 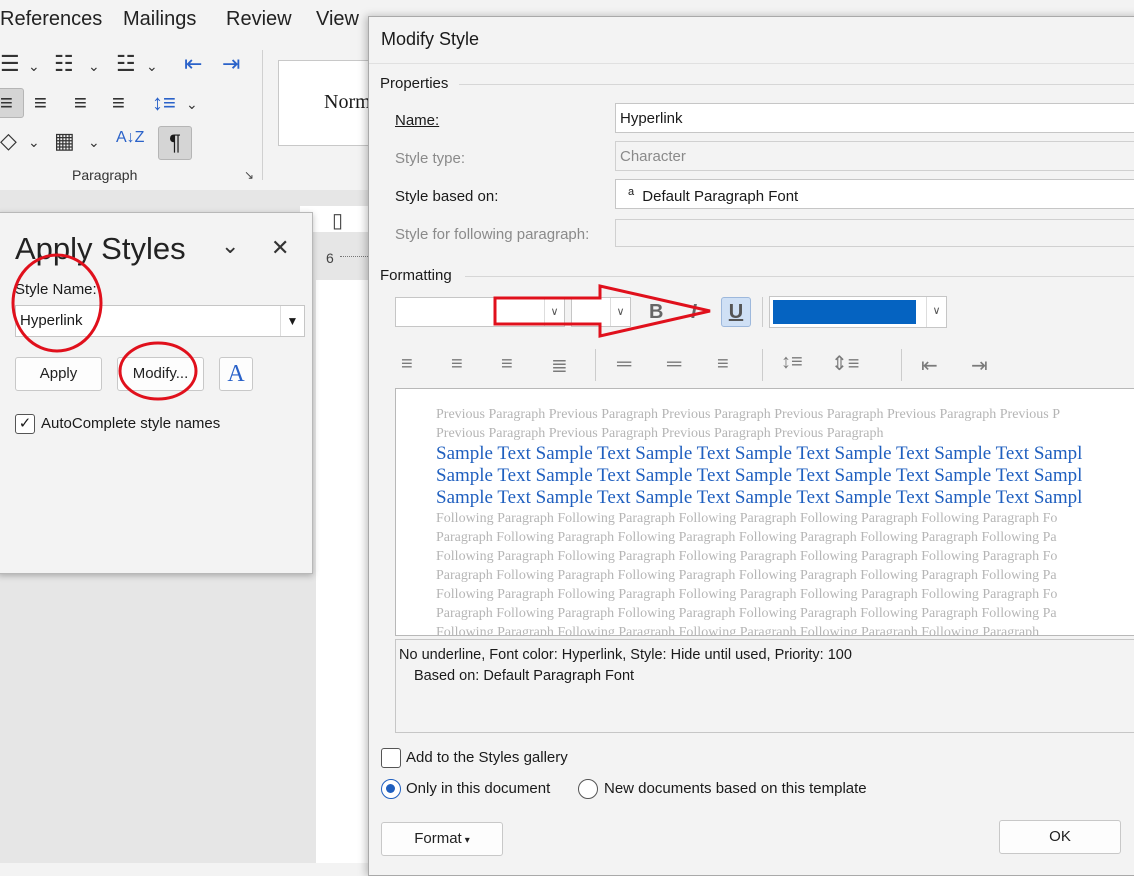 What do you see at coordinates (57, 303) in the screenshot?
I see `annotation-circle-style-name` at bounding box center [57, 303].